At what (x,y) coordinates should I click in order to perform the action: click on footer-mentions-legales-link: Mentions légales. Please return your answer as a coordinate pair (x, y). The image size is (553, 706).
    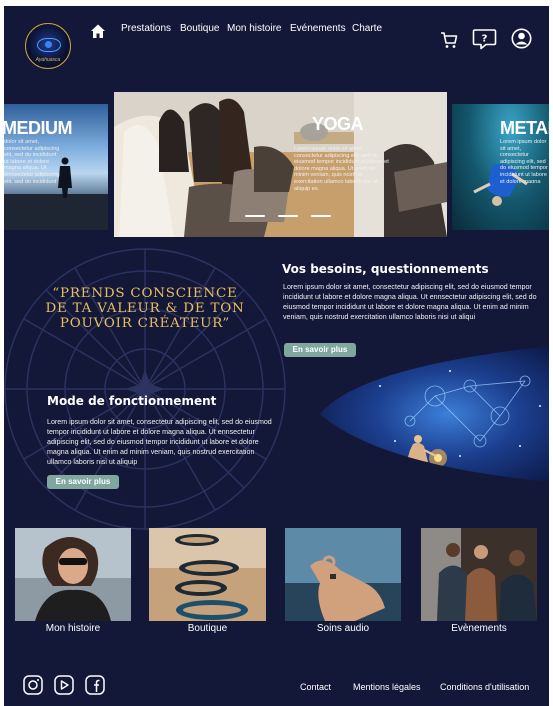
    Looking at the image, I should click on (387, 687).